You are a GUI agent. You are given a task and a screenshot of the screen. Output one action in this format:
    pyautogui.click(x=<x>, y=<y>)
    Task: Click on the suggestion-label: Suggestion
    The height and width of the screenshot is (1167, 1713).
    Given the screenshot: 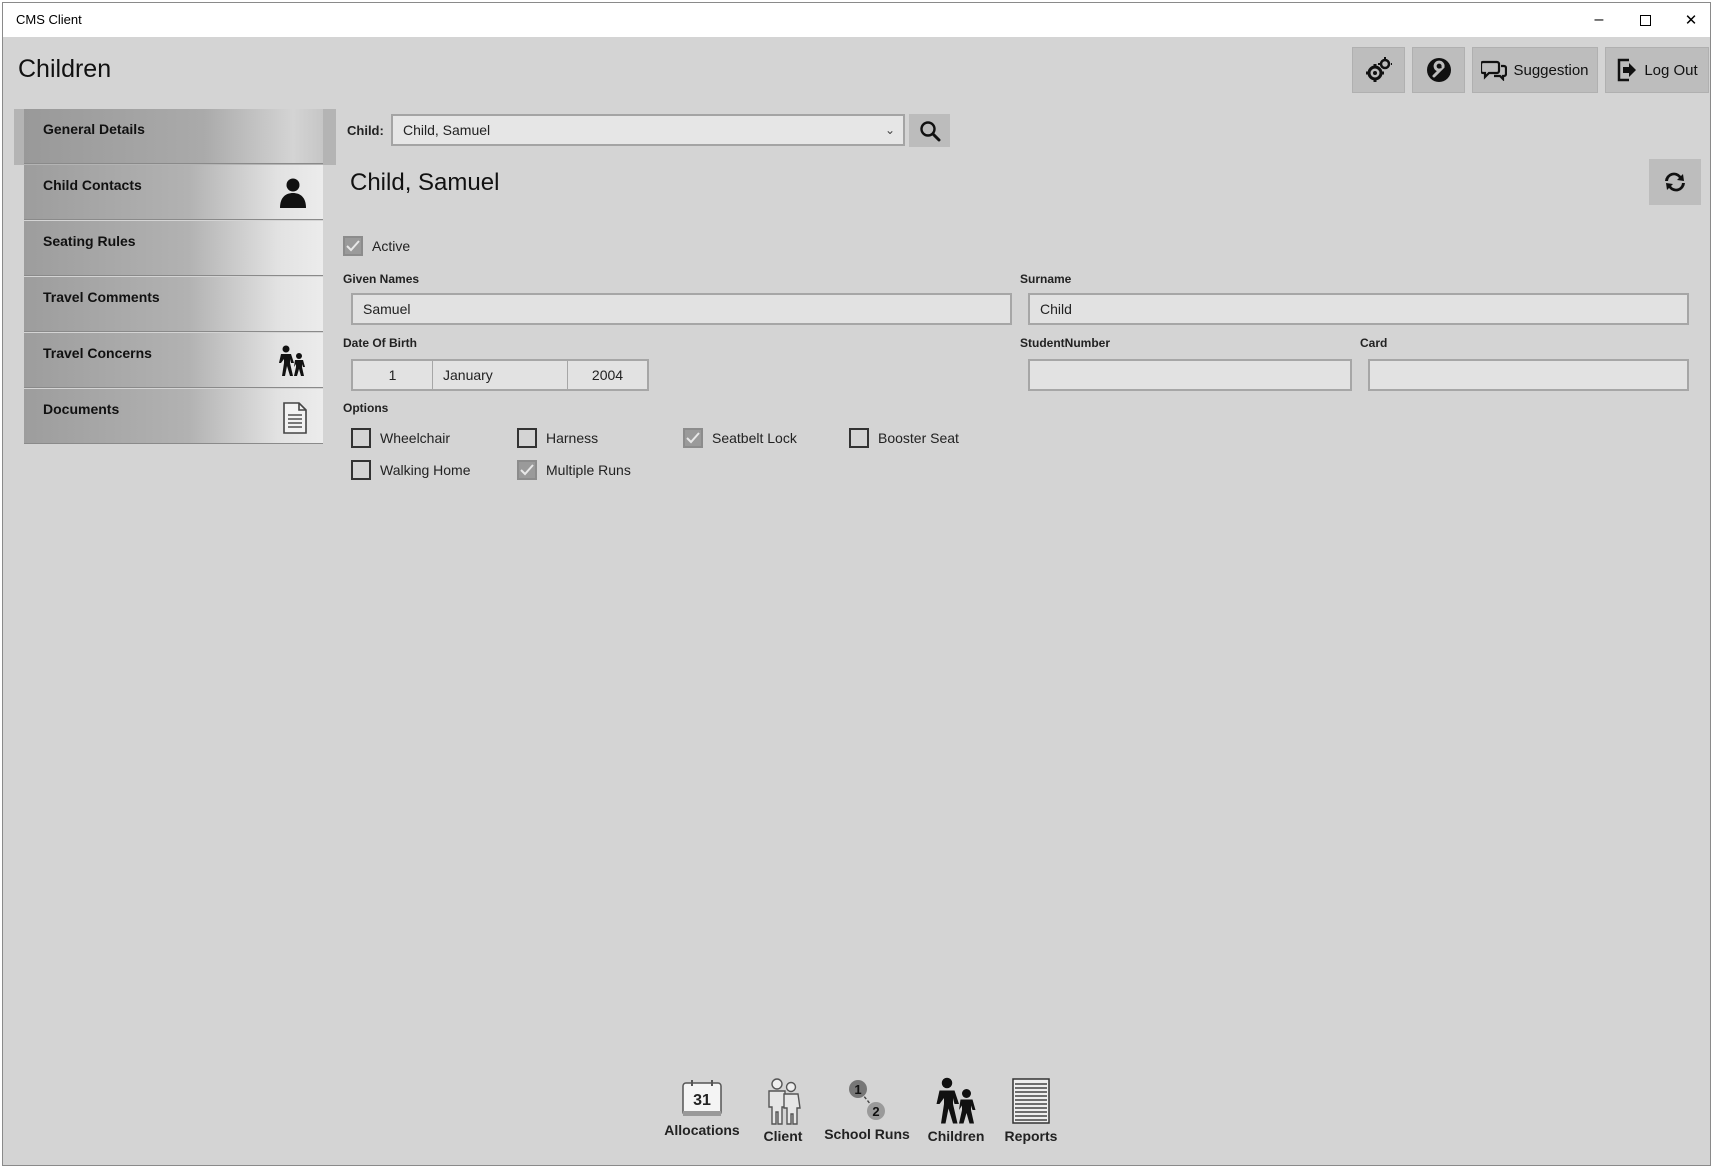 What is the action you would take?
    pyautogui.click(x=1551, y=70)
    